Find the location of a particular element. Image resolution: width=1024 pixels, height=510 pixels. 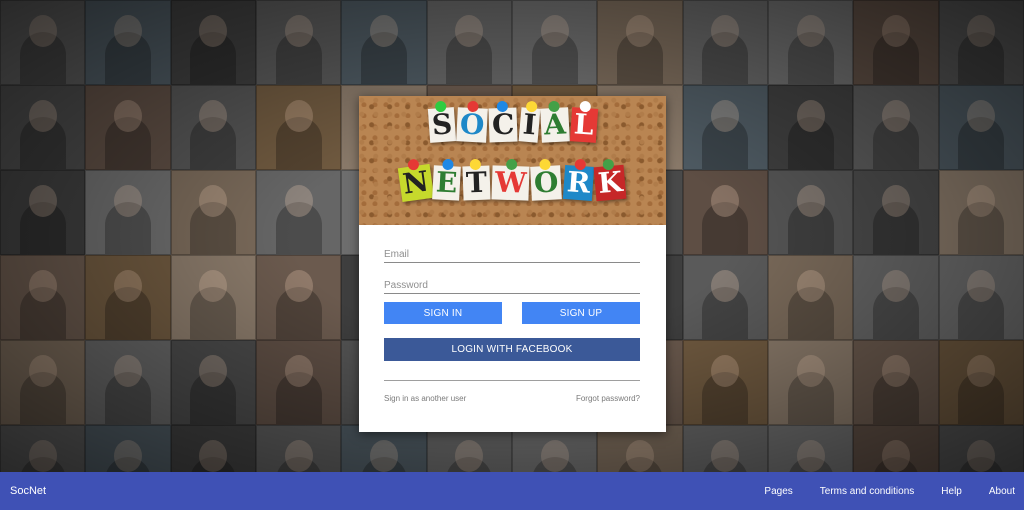

auth-button-row: SIGN IN SIGN UP is located at coordinates (512, 313).